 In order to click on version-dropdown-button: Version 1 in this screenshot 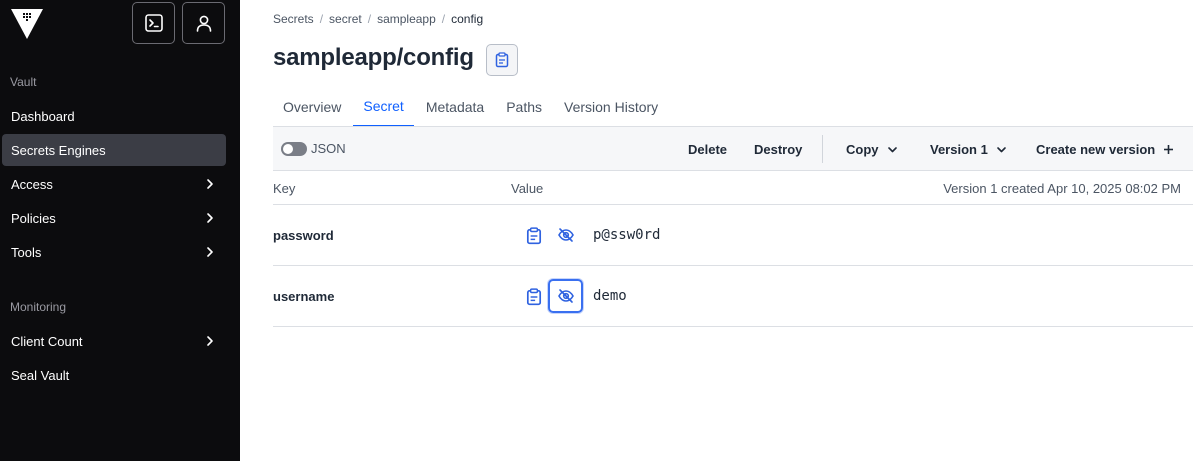, I will do `click(968, 149)`.